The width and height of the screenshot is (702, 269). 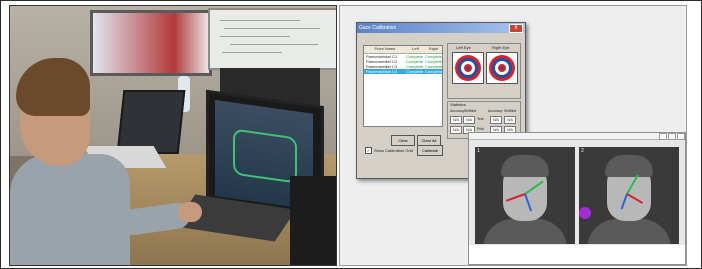 I want to click on point-name: Pannenwinkel C4, so click(x=382, y=71).